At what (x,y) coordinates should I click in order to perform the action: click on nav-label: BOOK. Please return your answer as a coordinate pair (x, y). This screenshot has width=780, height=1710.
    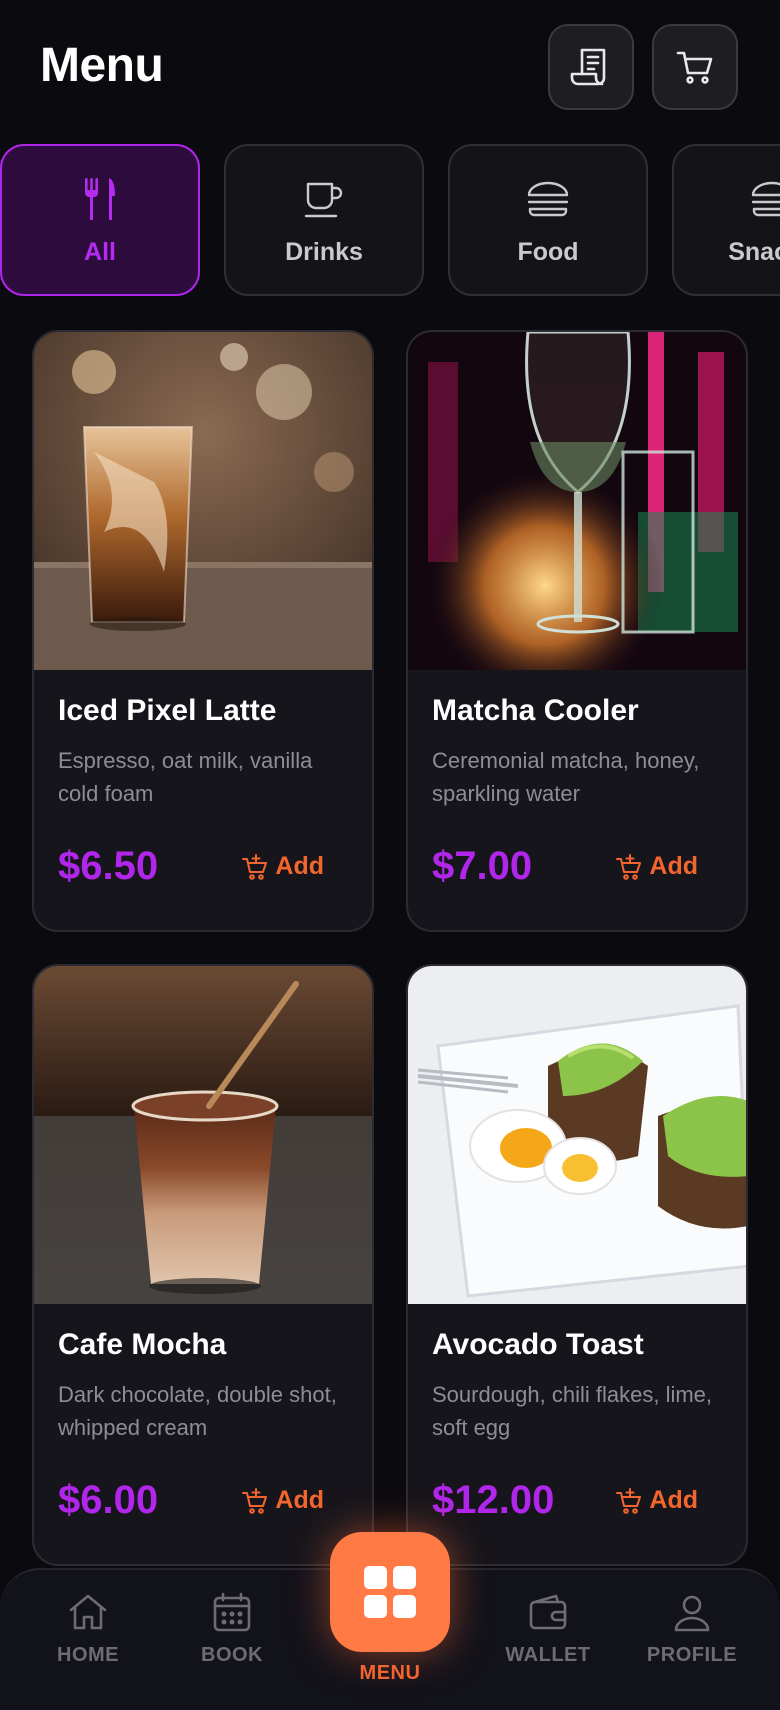
    Looking at the image, I should click on (232, 1655).